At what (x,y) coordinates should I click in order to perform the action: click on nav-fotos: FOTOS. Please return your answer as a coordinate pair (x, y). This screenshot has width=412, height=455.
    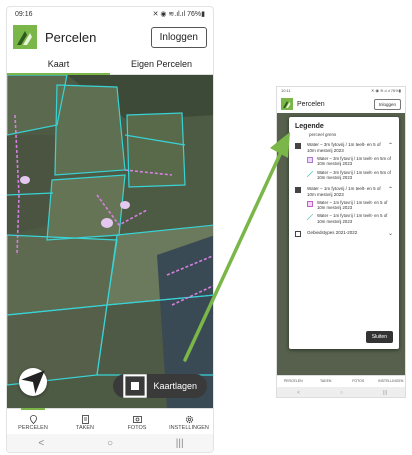
    Looking at the image, I should click on (137, 422).